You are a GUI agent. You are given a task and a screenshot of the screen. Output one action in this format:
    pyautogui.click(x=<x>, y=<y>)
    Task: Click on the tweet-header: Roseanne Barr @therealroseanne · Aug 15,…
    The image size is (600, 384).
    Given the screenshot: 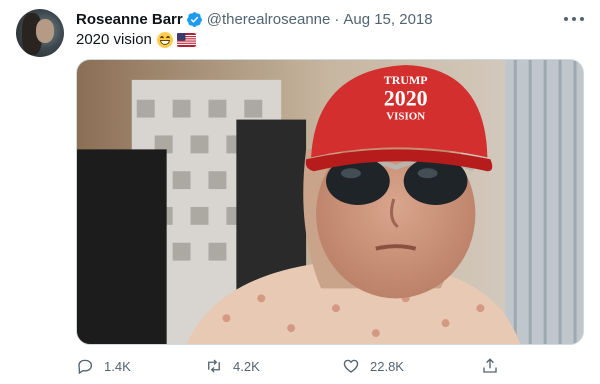 What is the action you would take?
    pyautogui.click(x=254, y=19)
    